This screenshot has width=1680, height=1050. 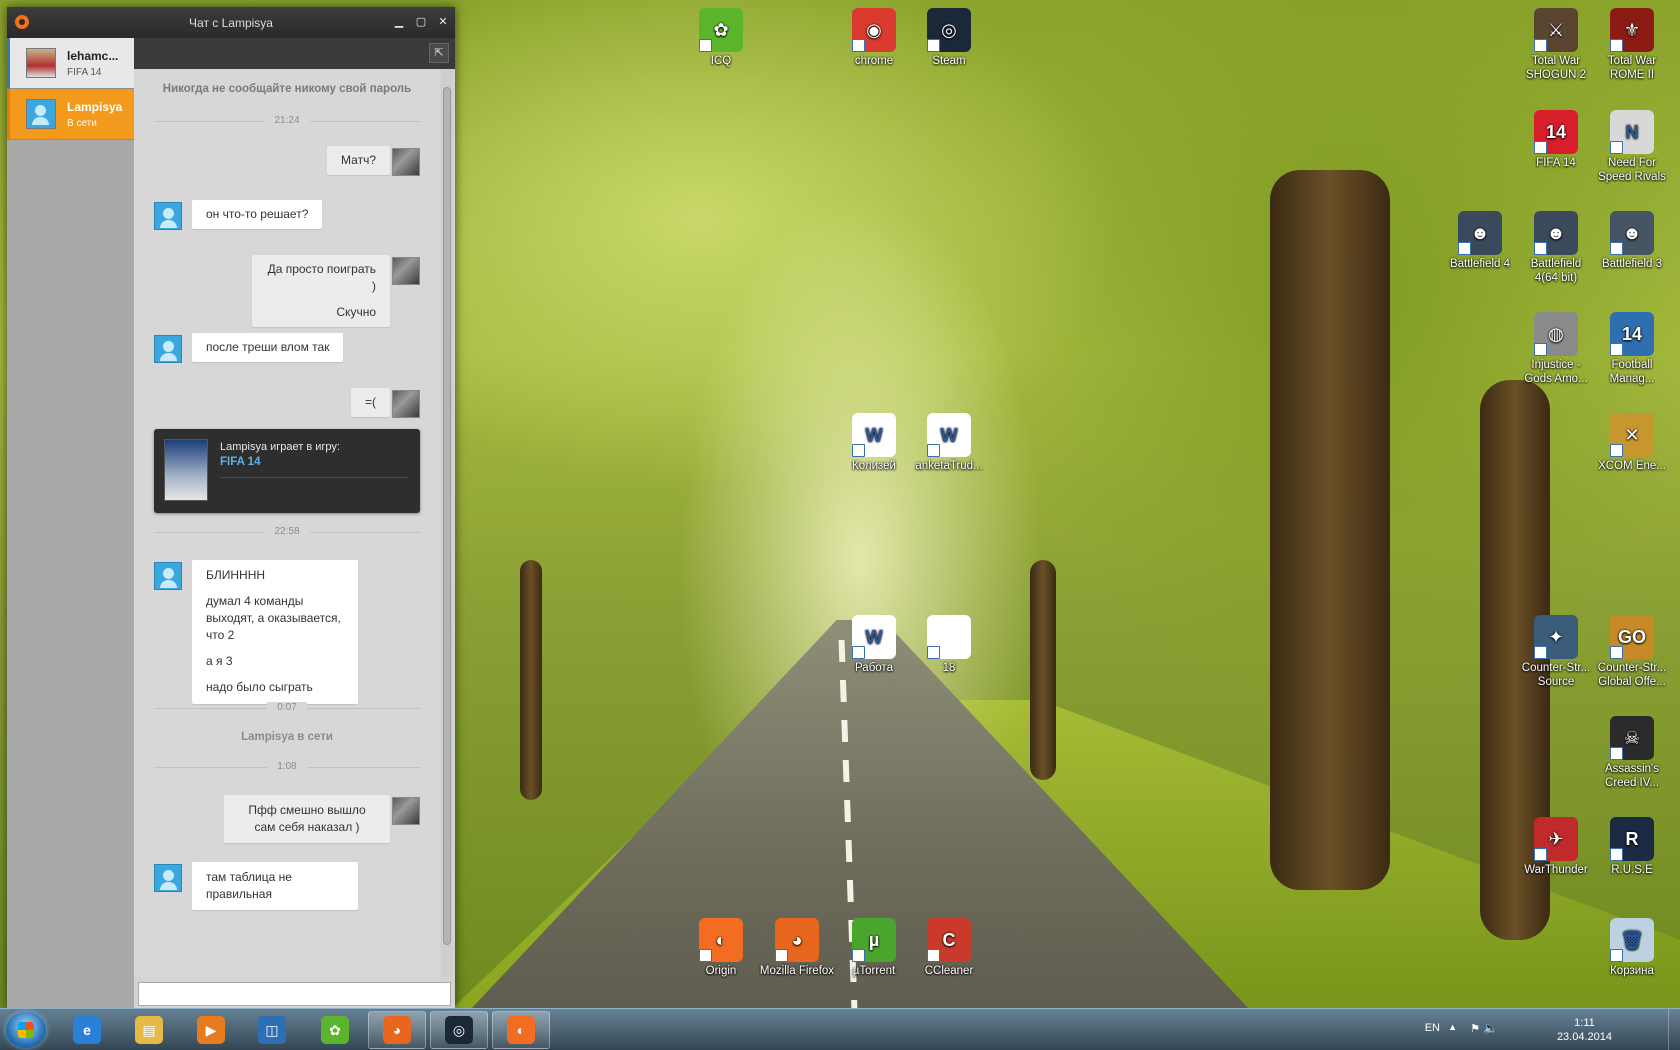 What do you see at coordinates (335, 1030) in the screenshot?
I see `taskbar-app-icq: ✿` at bounding box center [335, 1030].